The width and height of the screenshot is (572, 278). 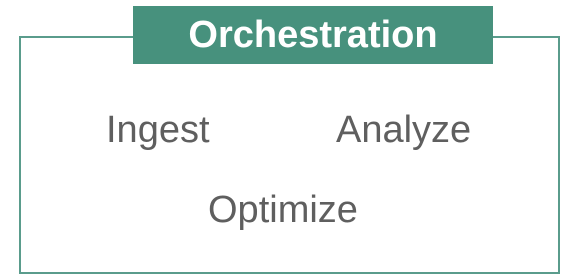 I want to click on ingest-label: Ingest, so click(x=158, y=130).